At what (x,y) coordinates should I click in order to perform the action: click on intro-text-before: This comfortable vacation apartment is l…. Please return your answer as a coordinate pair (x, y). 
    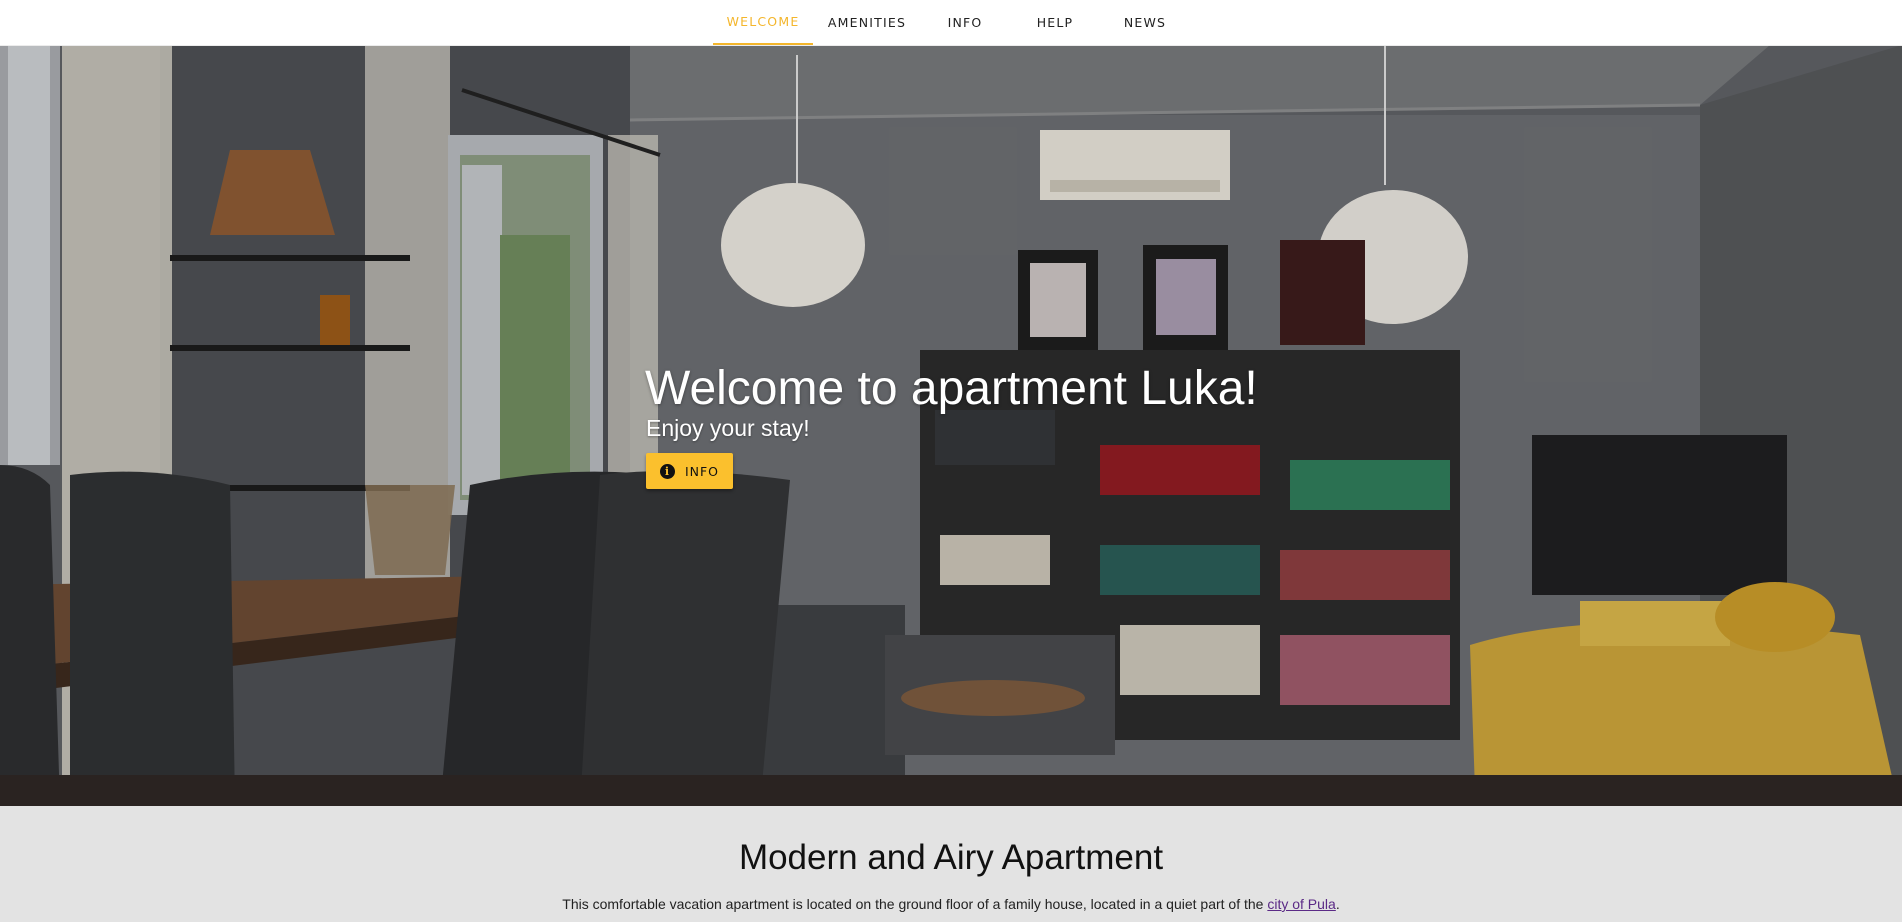
    Looking at the image, I should click on (915, 904).